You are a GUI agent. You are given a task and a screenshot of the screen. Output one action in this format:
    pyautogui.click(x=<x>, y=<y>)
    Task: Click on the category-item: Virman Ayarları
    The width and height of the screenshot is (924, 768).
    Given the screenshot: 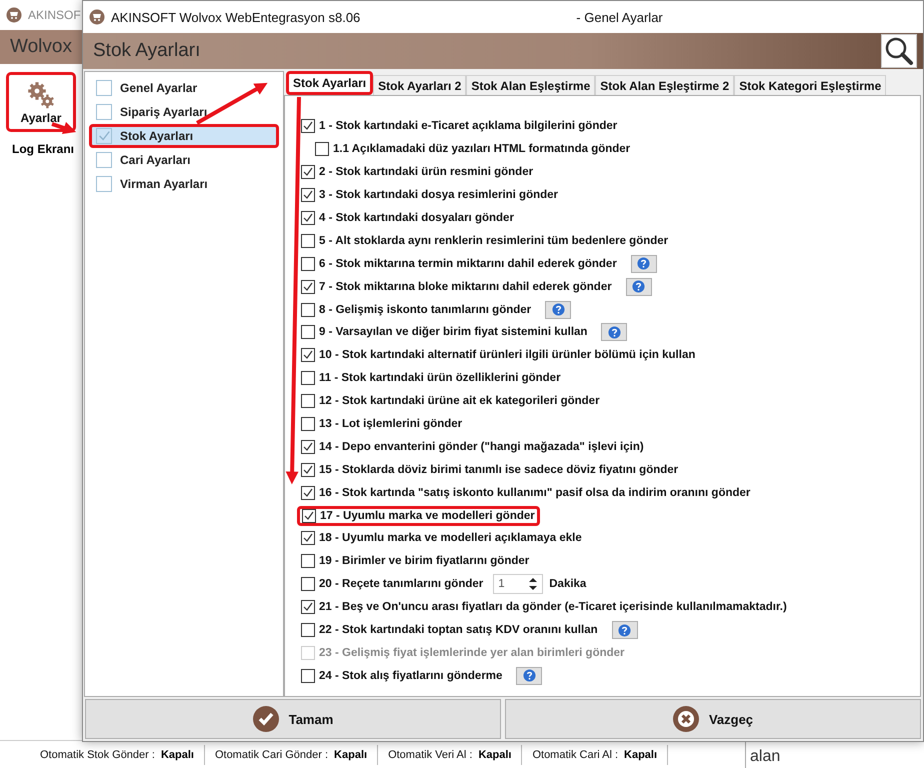 What is the action you would take?
    pyautogui.click(x=184, y=184)
    